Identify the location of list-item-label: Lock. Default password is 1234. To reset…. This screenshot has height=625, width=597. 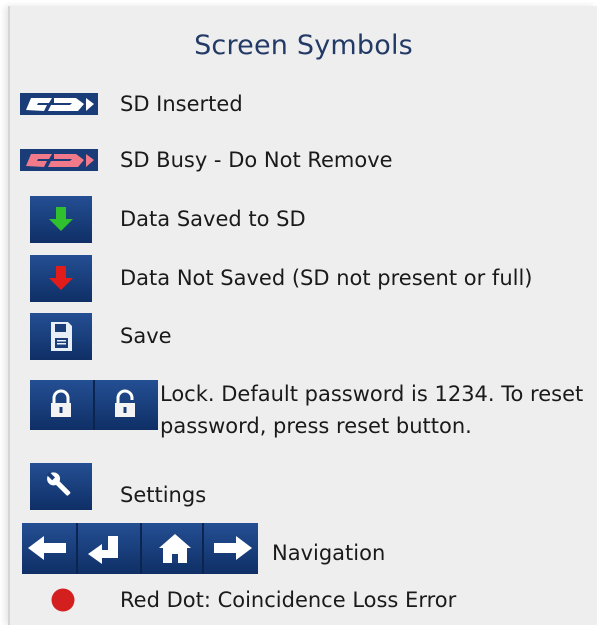
(372, 410).